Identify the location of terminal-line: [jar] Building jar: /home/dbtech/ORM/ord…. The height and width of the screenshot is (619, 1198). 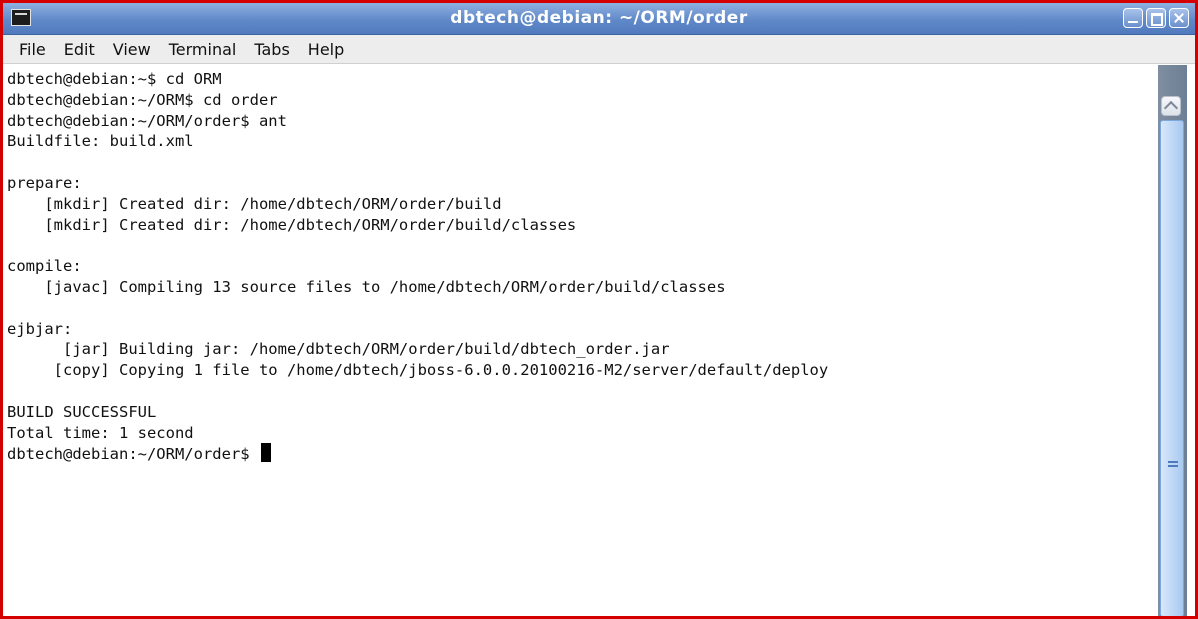
(338, 349).